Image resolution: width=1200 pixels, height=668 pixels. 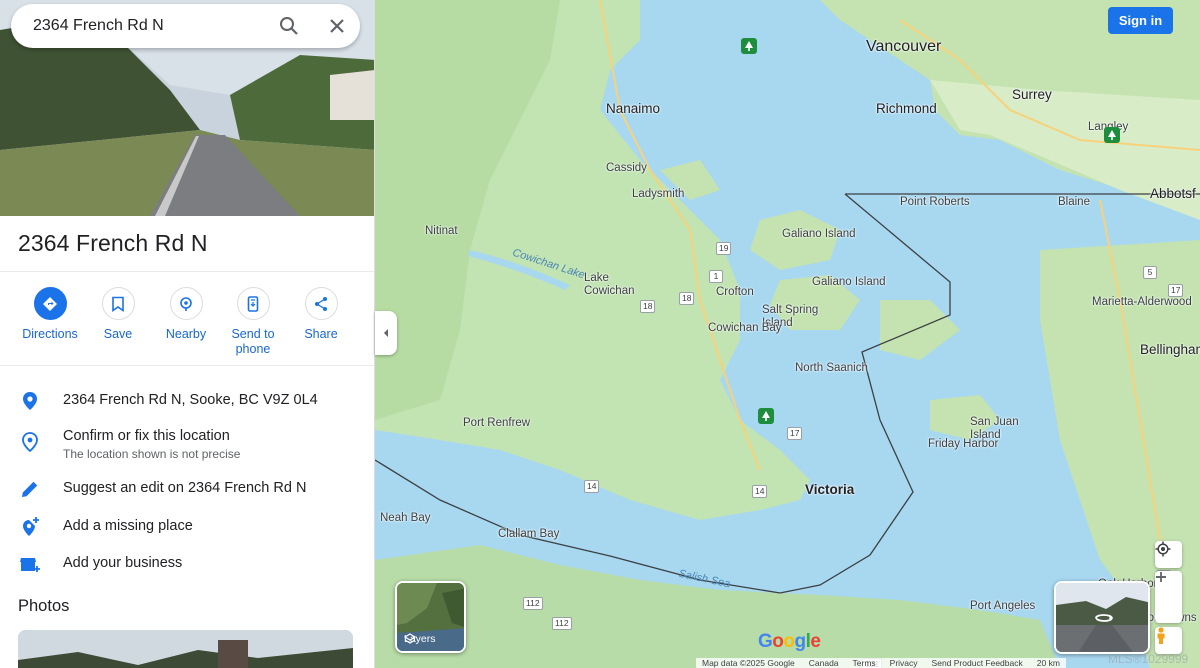 I want to click on add-business-text: Add your business, so click(x=123, y=563).